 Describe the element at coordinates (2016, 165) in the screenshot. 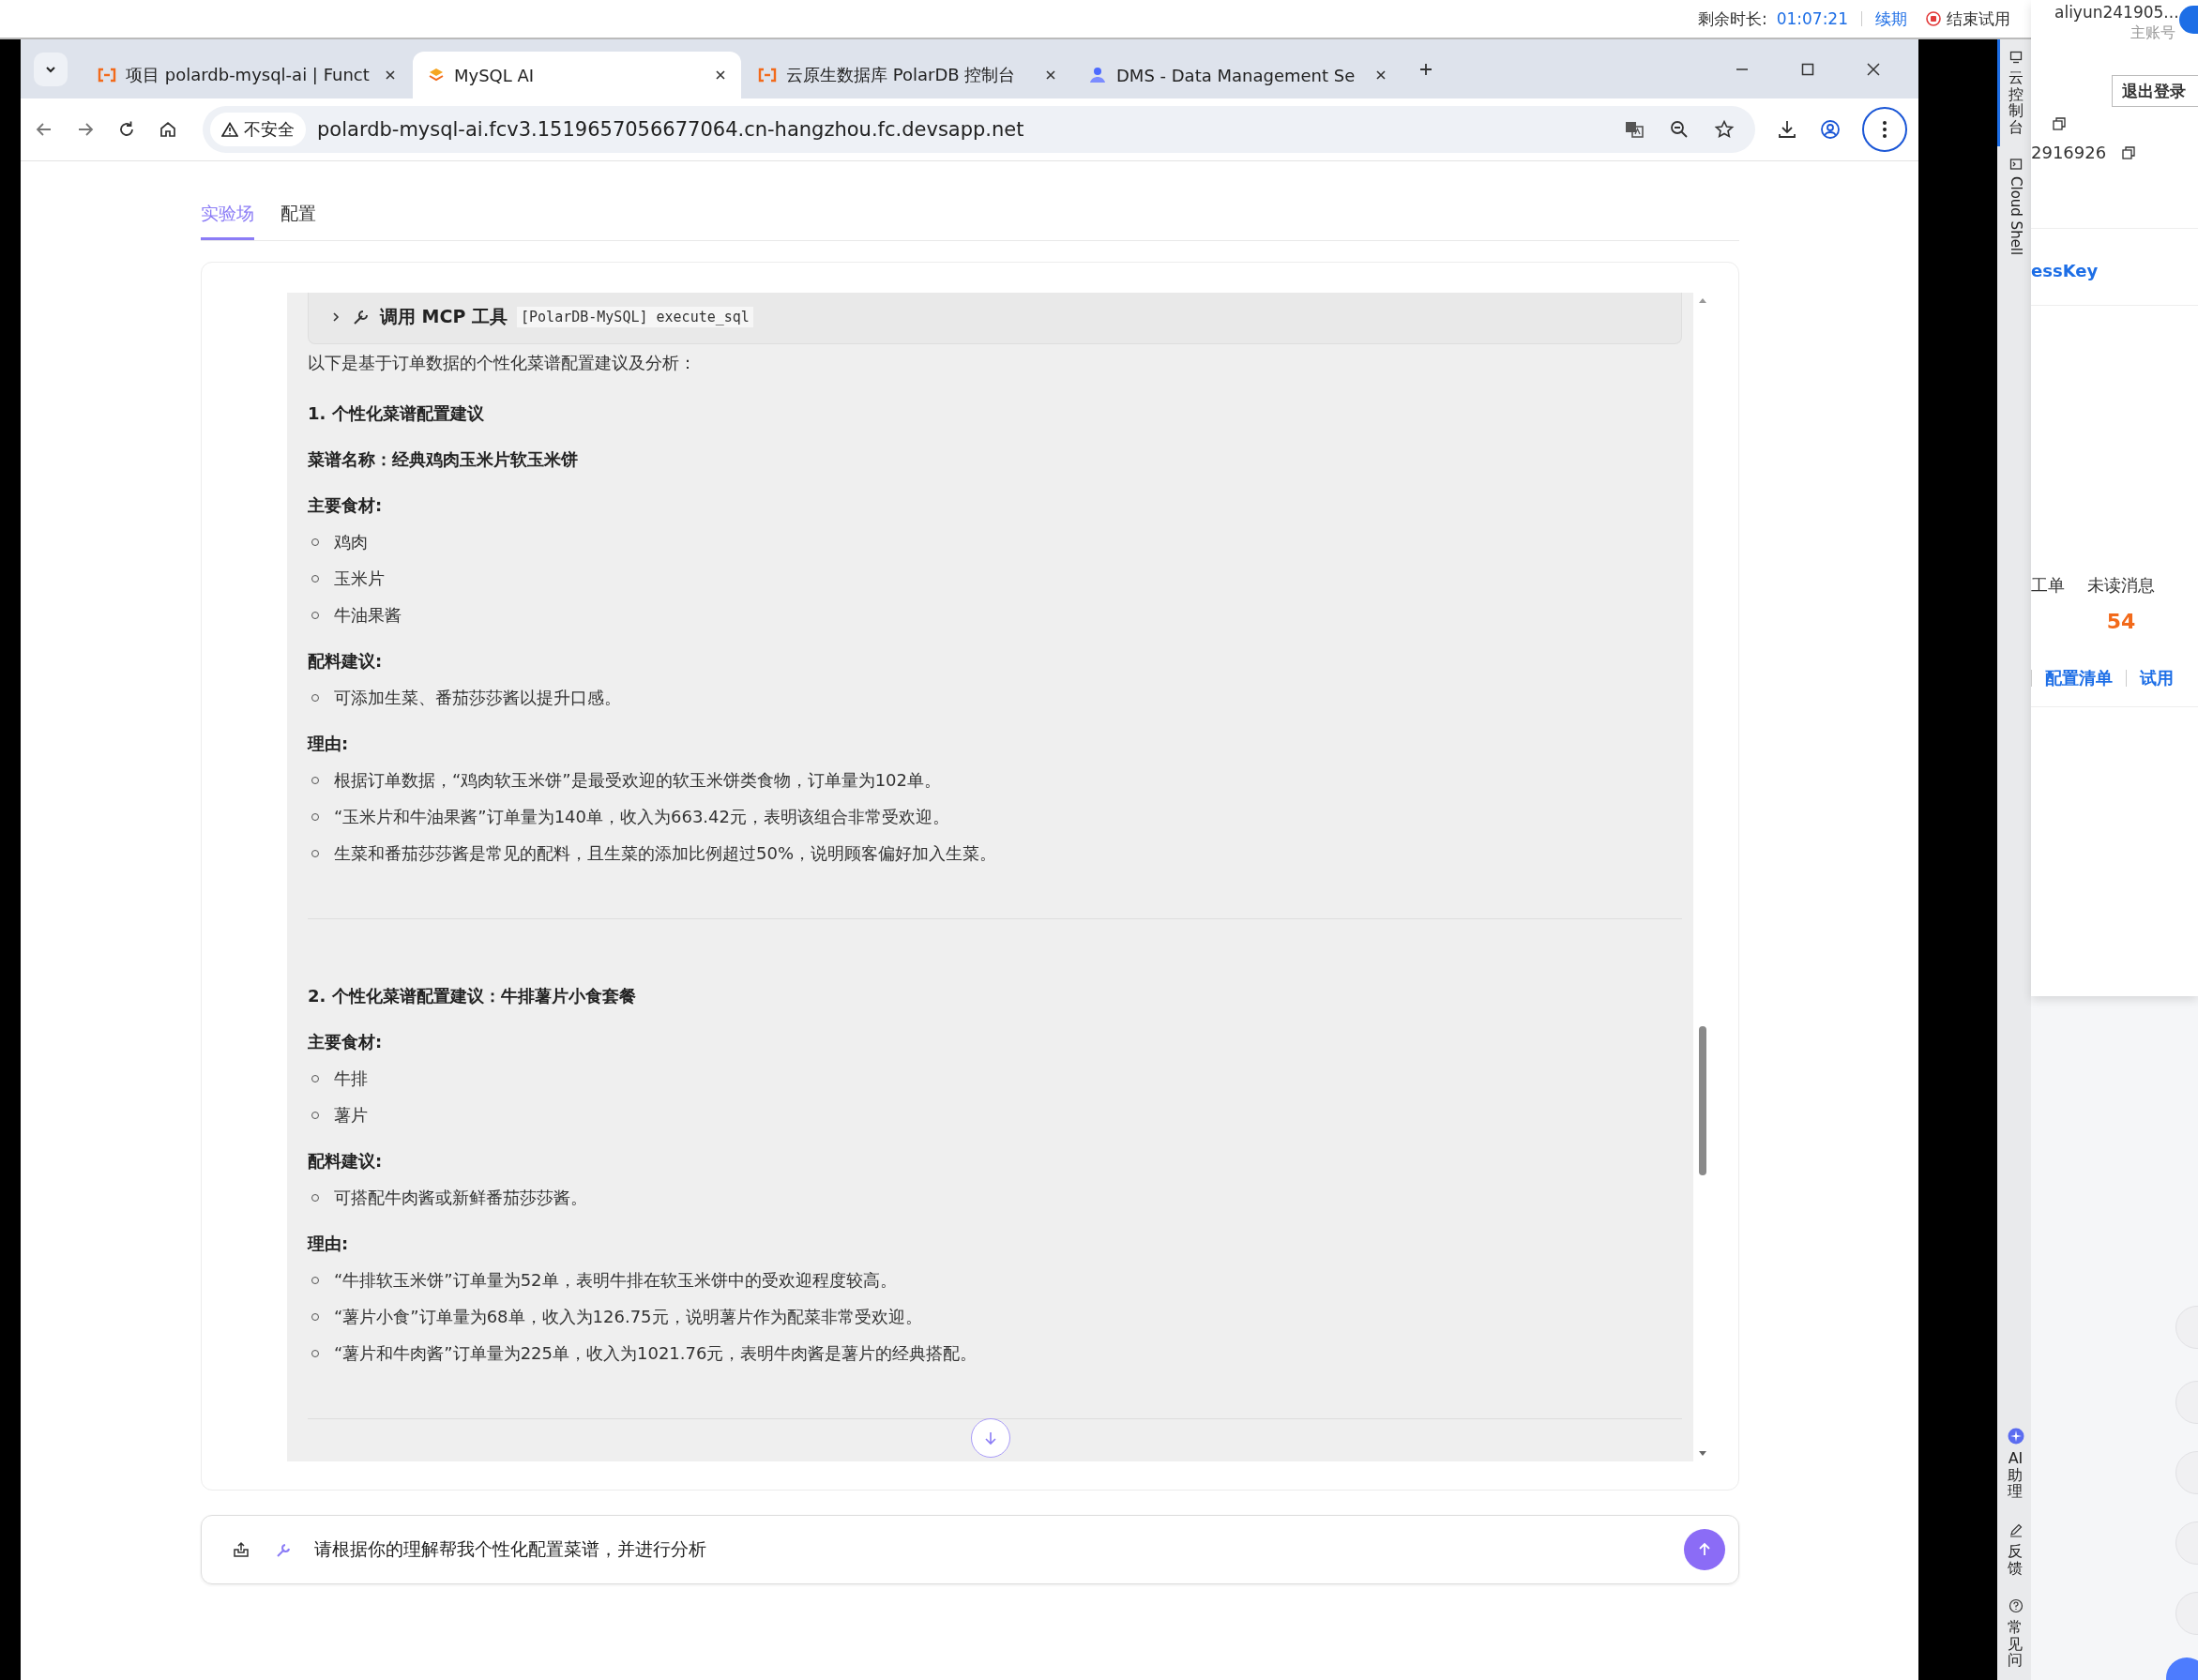

I see `terminal-icon` at that location.